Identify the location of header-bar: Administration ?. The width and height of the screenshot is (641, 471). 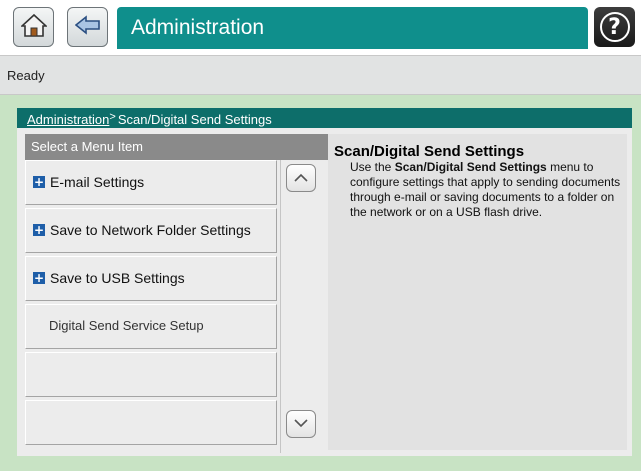
(320, 27).